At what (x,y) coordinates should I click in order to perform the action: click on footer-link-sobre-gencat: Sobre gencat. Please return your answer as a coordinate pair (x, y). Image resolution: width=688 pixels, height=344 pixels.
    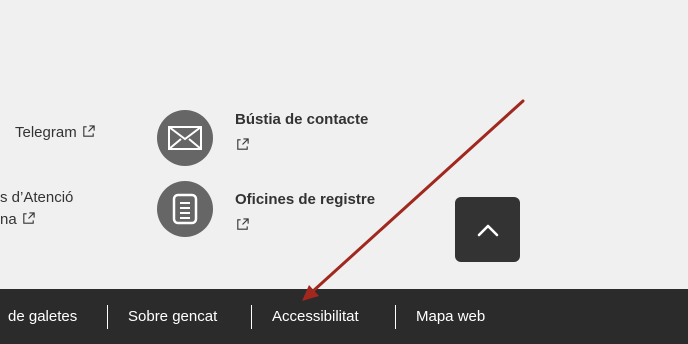
    Looking at the image, I should click on (172, 317).